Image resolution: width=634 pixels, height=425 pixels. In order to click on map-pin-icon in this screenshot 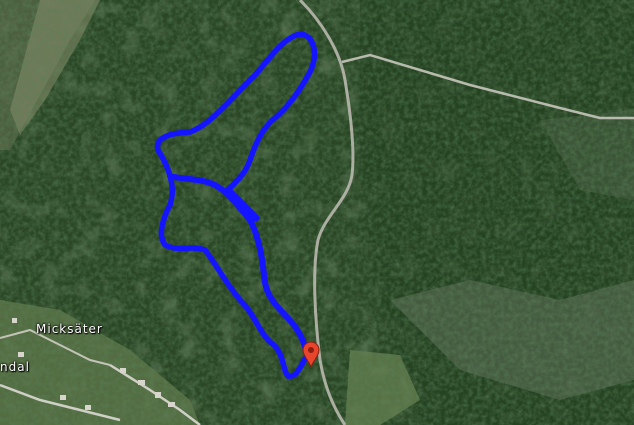, I will do `click(311, 354)`.